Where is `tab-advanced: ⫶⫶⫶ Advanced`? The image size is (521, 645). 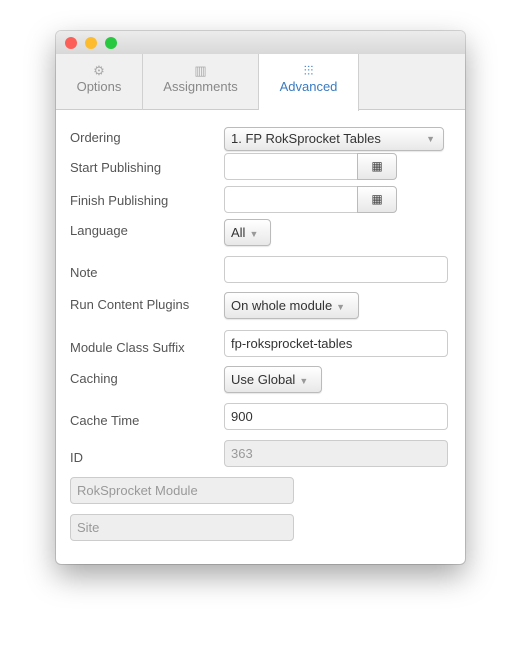 tab-advanced: ⫶⫶⫶ Advanced is located at coordinates (309, 82).